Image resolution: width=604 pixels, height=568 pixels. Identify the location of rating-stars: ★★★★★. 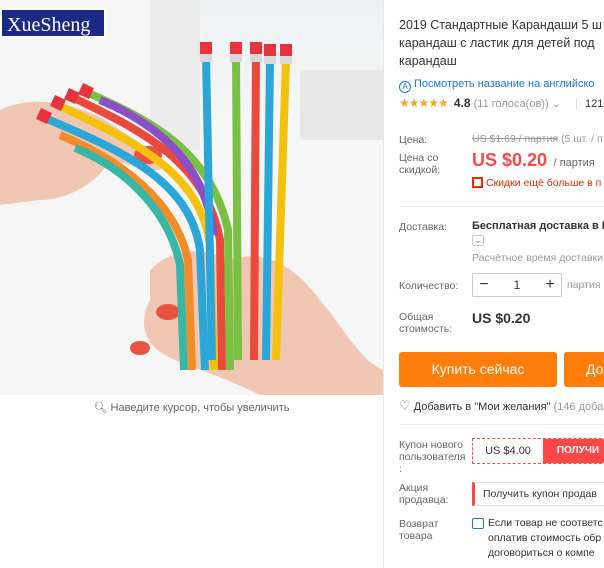
(424, 103).